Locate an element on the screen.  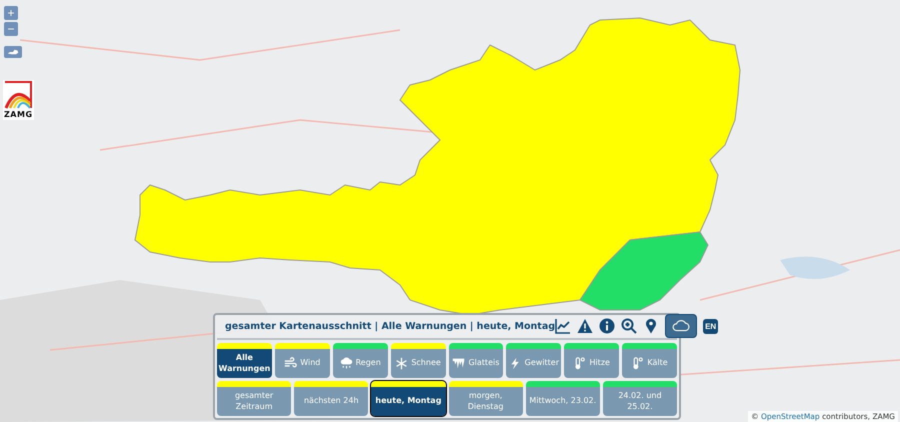
rain-cloud-icon is located at coordinates (346, 363).